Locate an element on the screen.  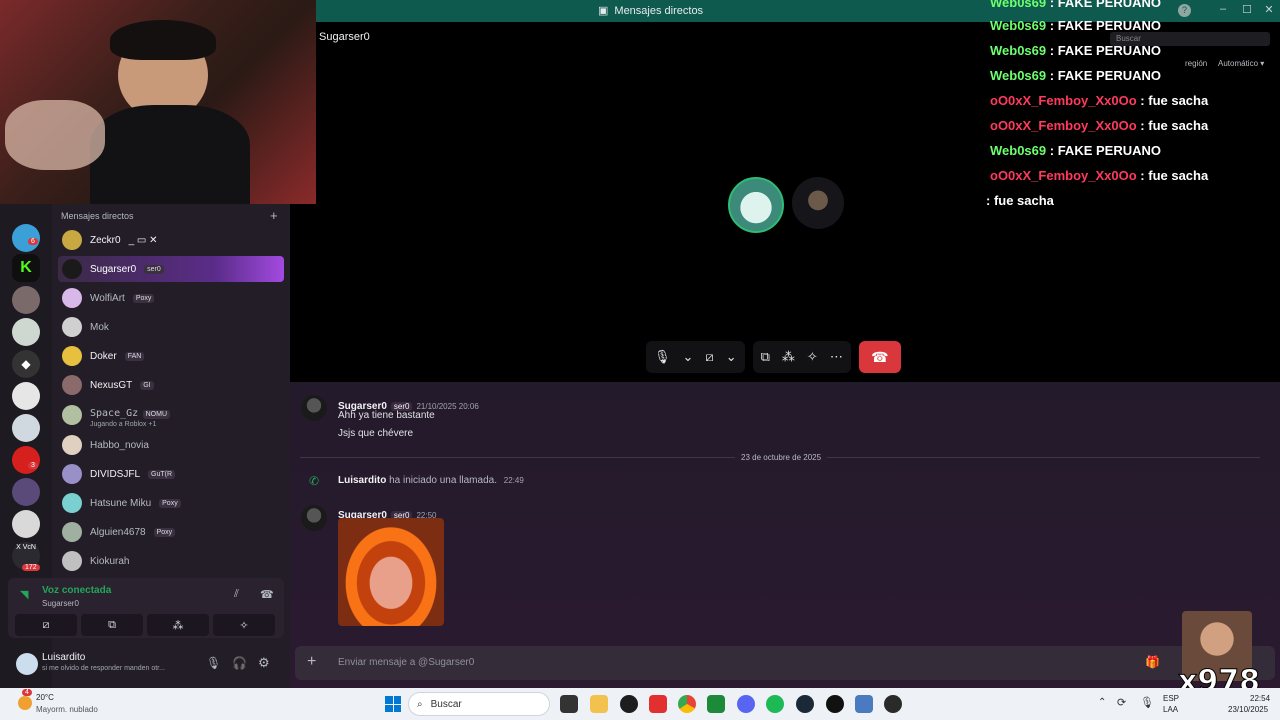
message-image is located at coordinates (391, 572).